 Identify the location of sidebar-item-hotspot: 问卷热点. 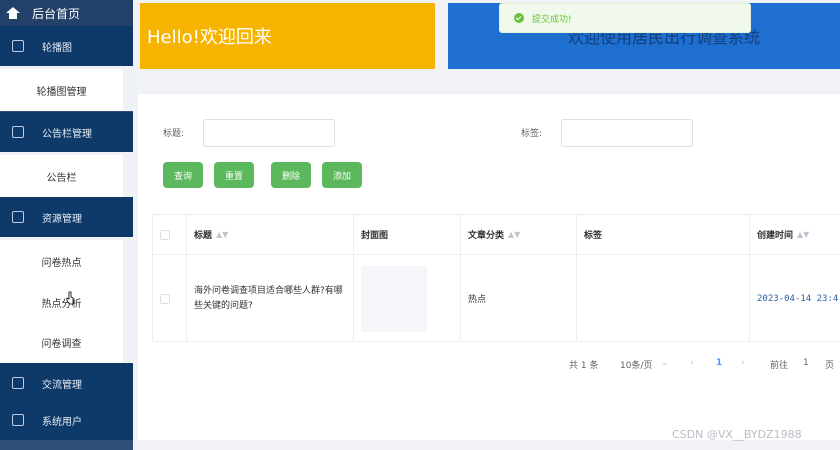
(66, 261).